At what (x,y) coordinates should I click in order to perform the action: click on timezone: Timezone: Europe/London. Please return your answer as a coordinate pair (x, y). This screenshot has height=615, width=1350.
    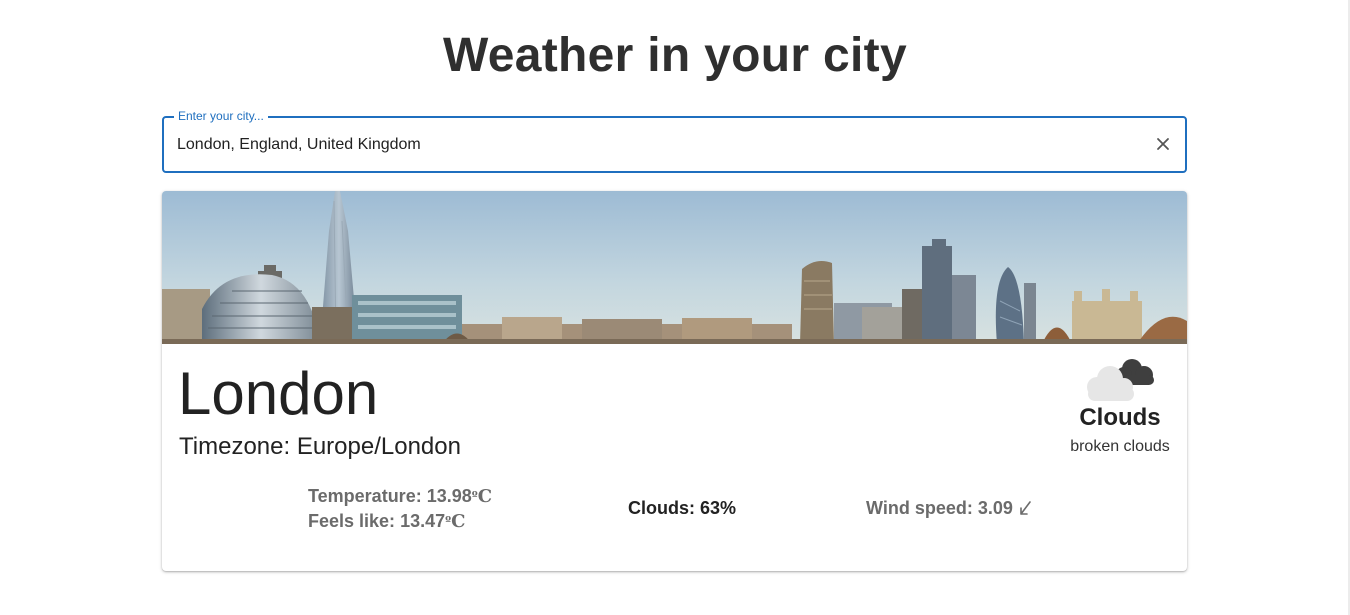
    Looking at the image, I should click on (320, 447).